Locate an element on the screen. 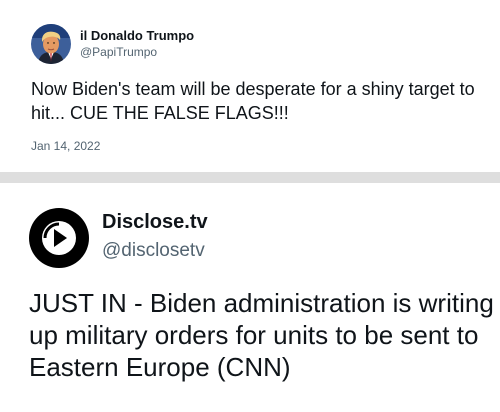  user-handle: @PapiTrumpo is located at coordinates (118, 52).